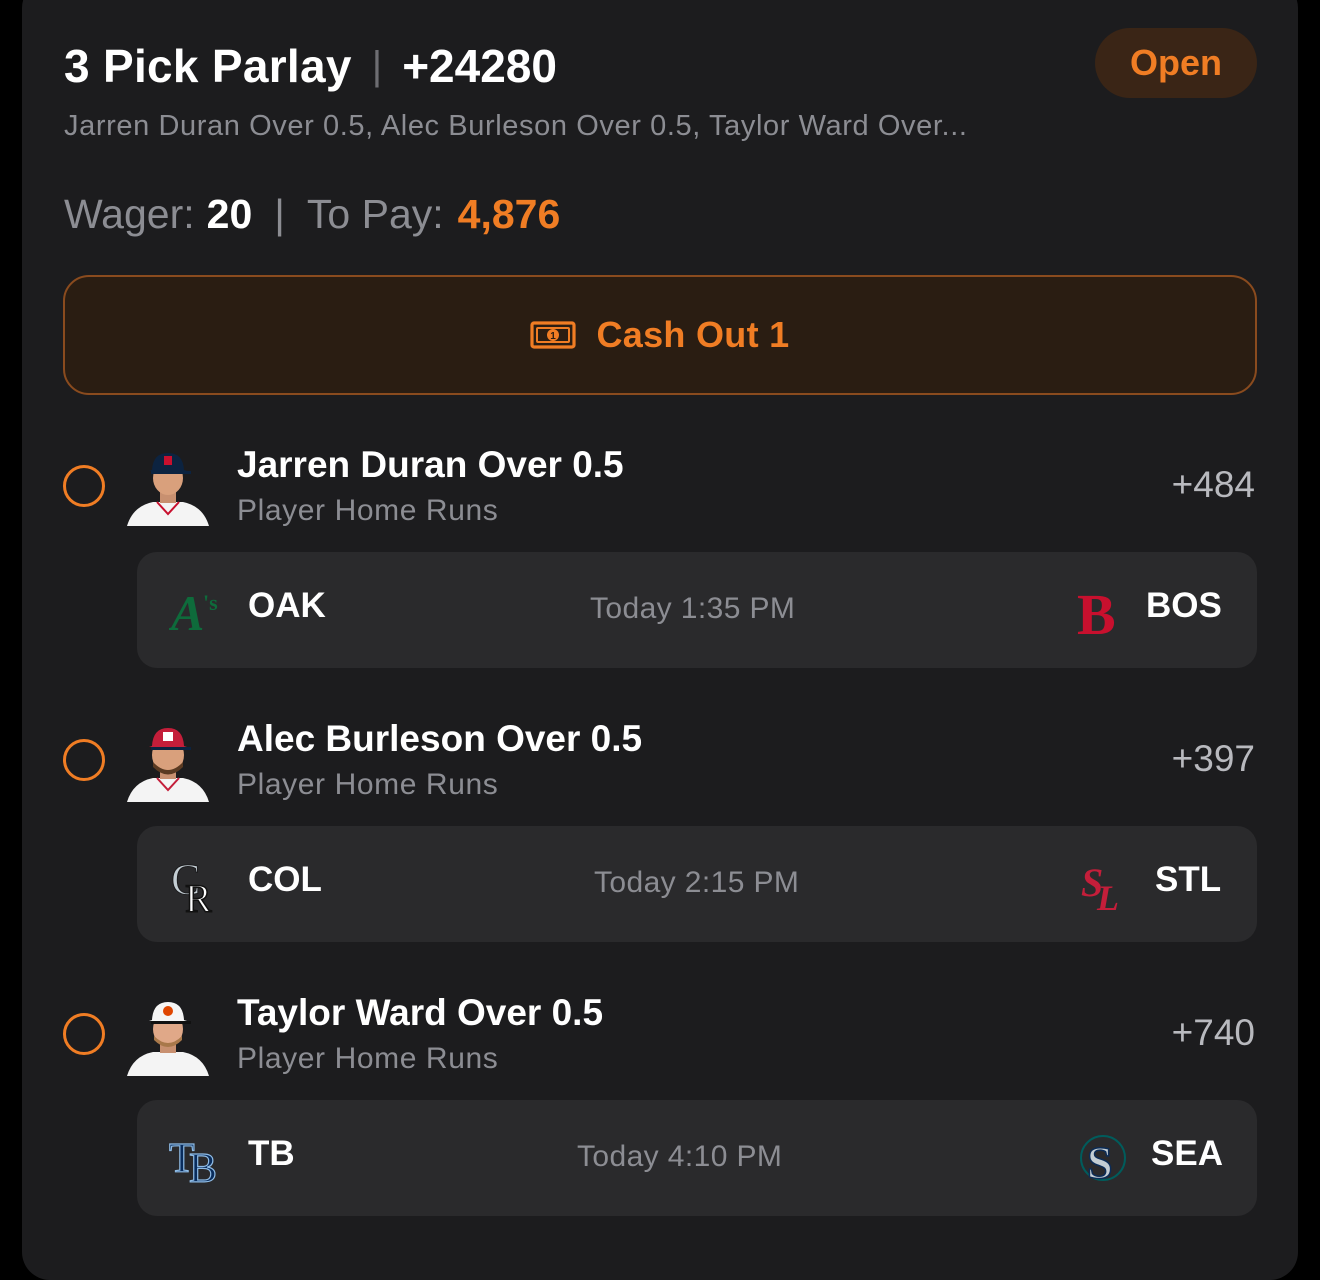 The image size is (1320, 1280). I want to click on game-matchup: A 's OAK Today 1:35 PM B BOS, so click(697, 610).